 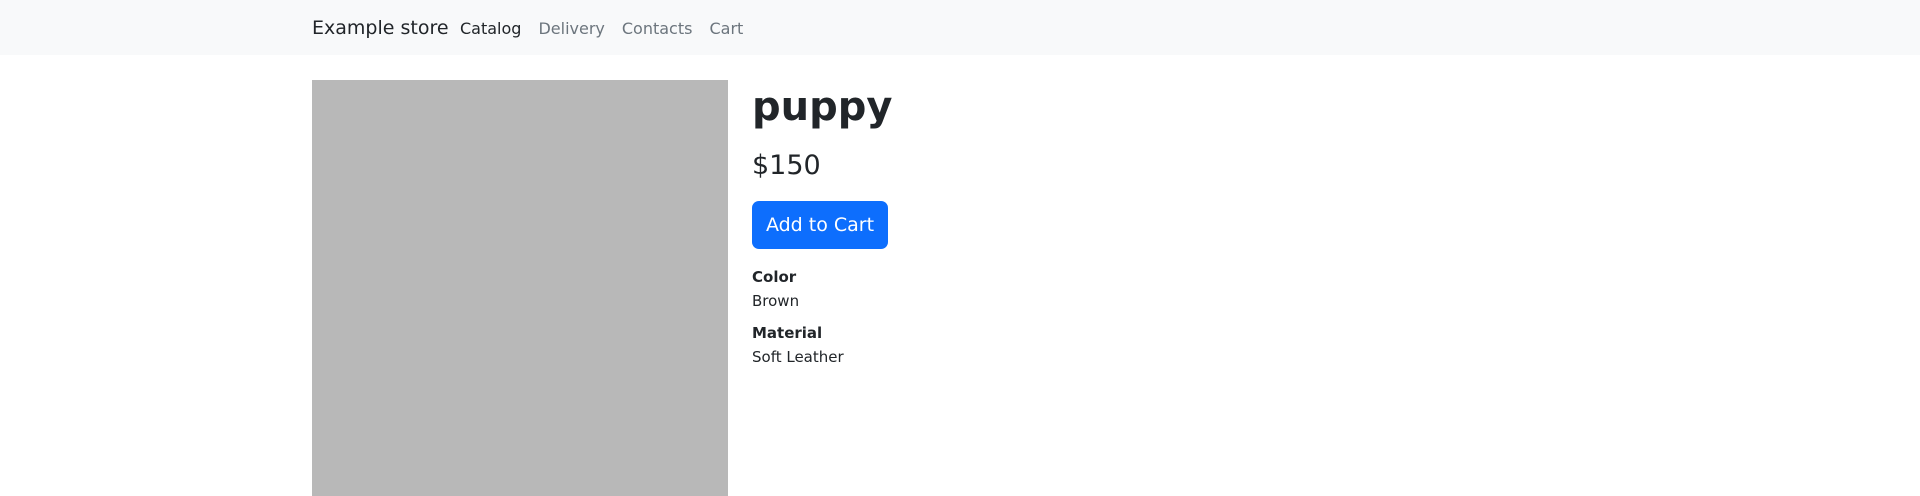 I want to click on nav-link-cart: Cart, so click(x=726, y=29).